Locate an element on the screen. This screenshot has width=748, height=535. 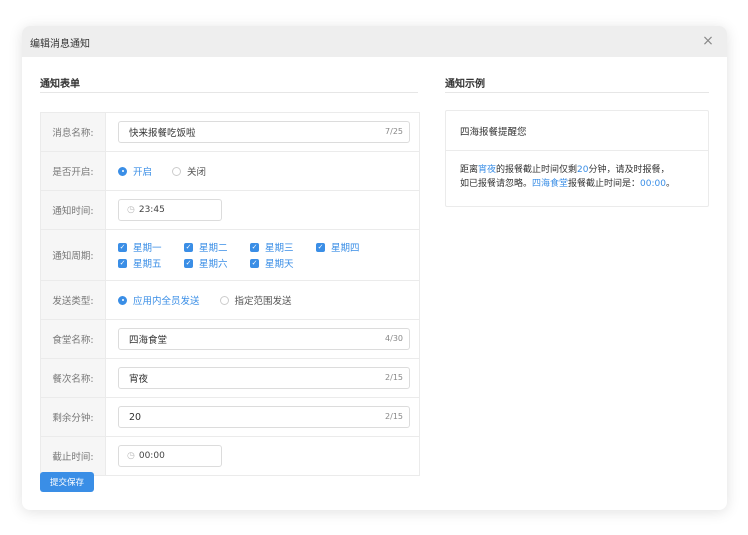
form-row-canteen: 食堂名称: 四海食堂 4/30 is located at coordinates (230, 339).